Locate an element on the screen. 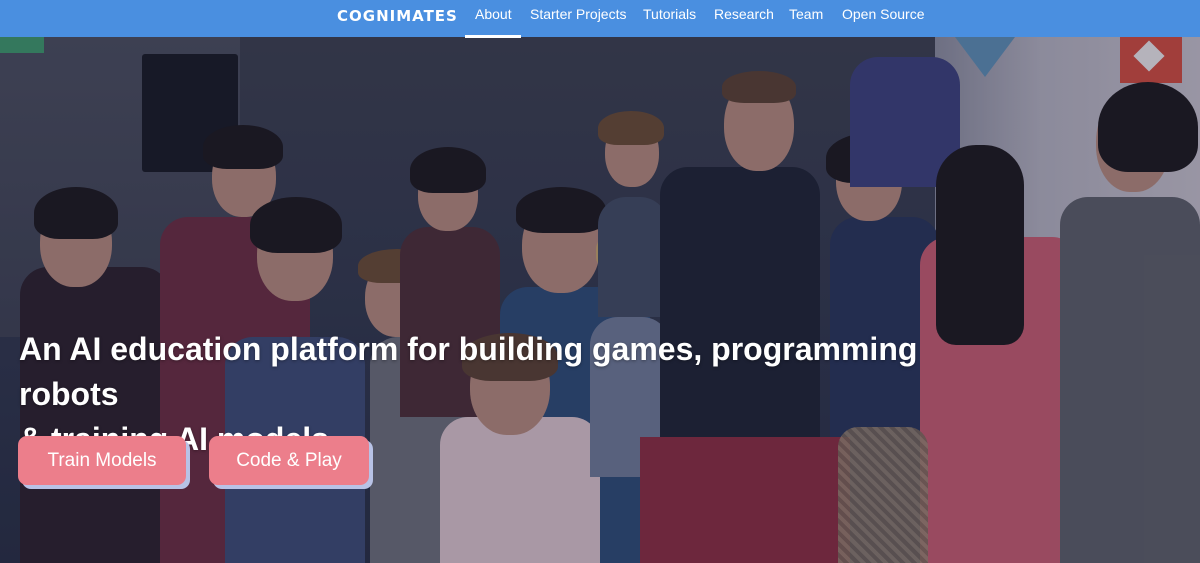 The image size is (1200, 563). active-tab-indicator is located at coordinates (493, 36).